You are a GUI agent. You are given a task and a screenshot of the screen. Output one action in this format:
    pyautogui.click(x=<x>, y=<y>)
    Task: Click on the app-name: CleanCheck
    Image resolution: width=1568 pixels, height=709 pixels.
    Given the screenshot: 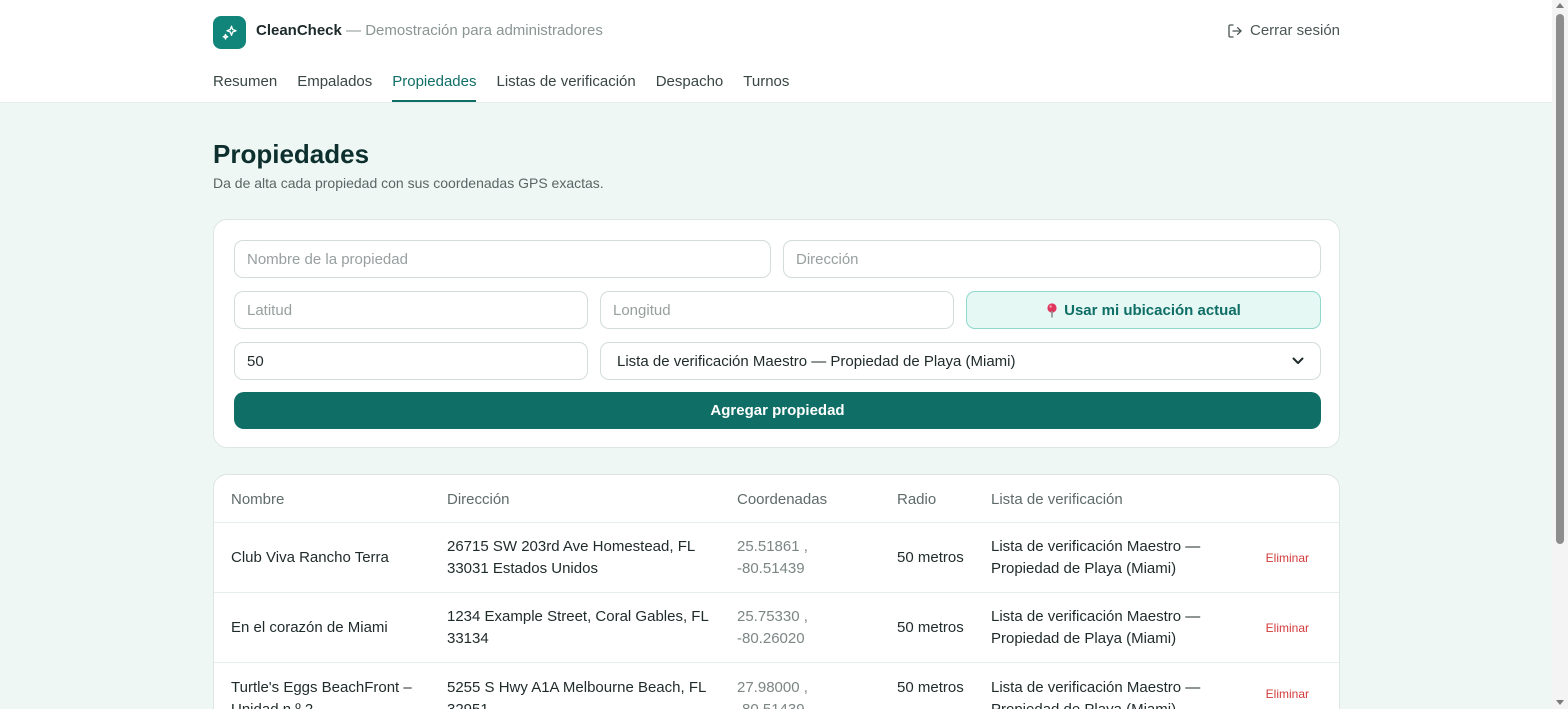 What is the action you would take?
    pyautogui.click(x=299, y=30)
    